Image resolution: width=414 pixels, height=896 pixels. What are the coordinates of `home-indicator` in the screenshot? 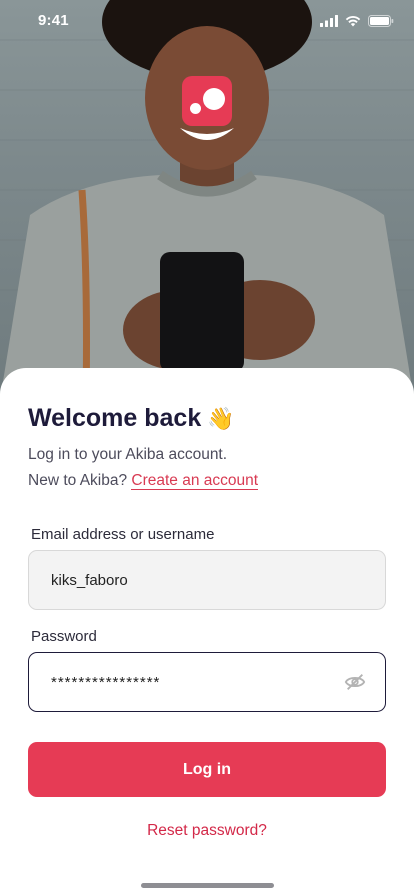 It's located at (207, 885).